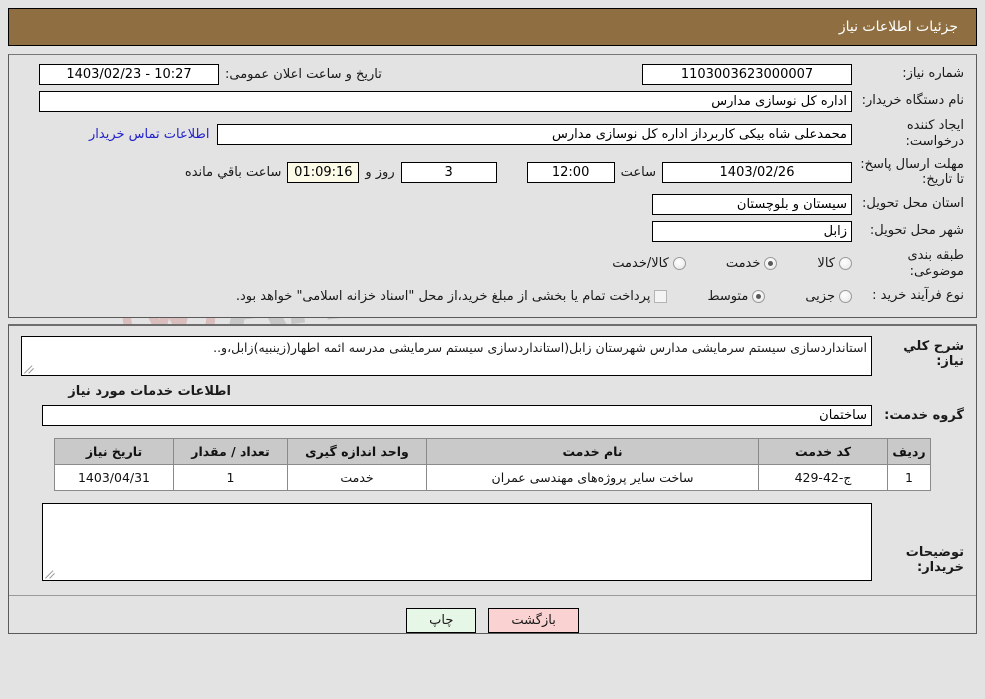 Image resolution: width=985 pixels, height=699 pixels. Describe the element at coordinates (592, 478) in the screenshot. I see `cell-service-name: ساخت سایر پروژه‌های مهندسی عمران` at that location.